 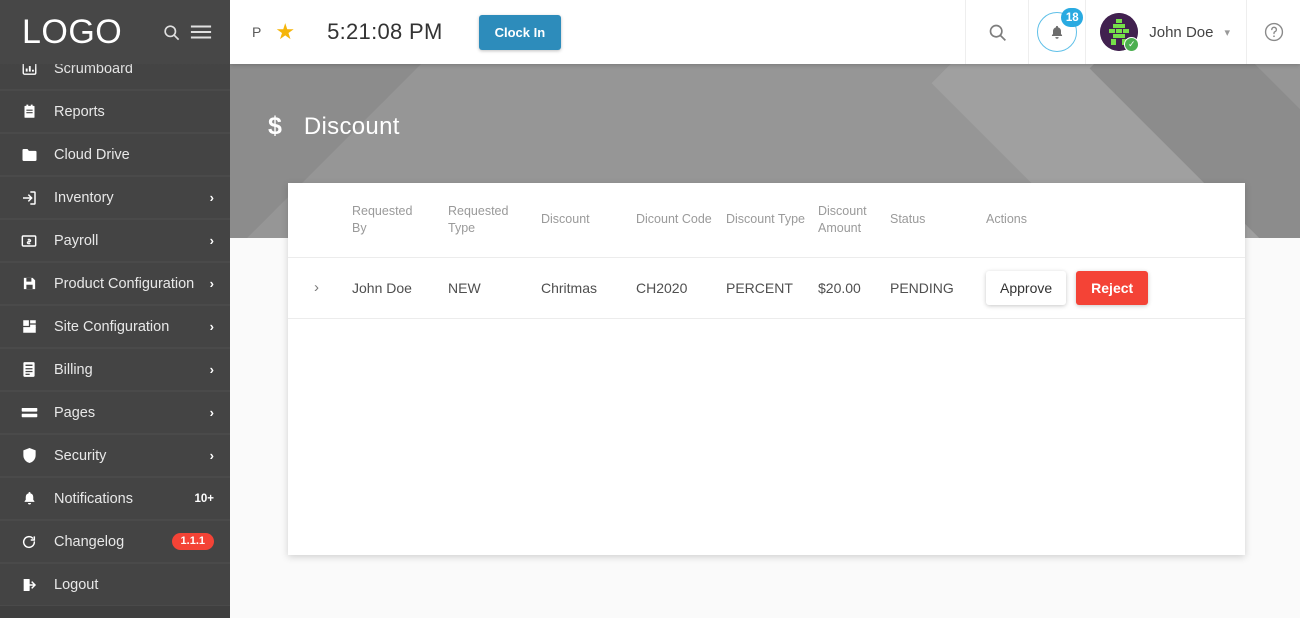 What do you see at coordinates (854, 288) in the screenshot?
I see `cell-discount-amount: $20.00` at bounding box center [854, 288].